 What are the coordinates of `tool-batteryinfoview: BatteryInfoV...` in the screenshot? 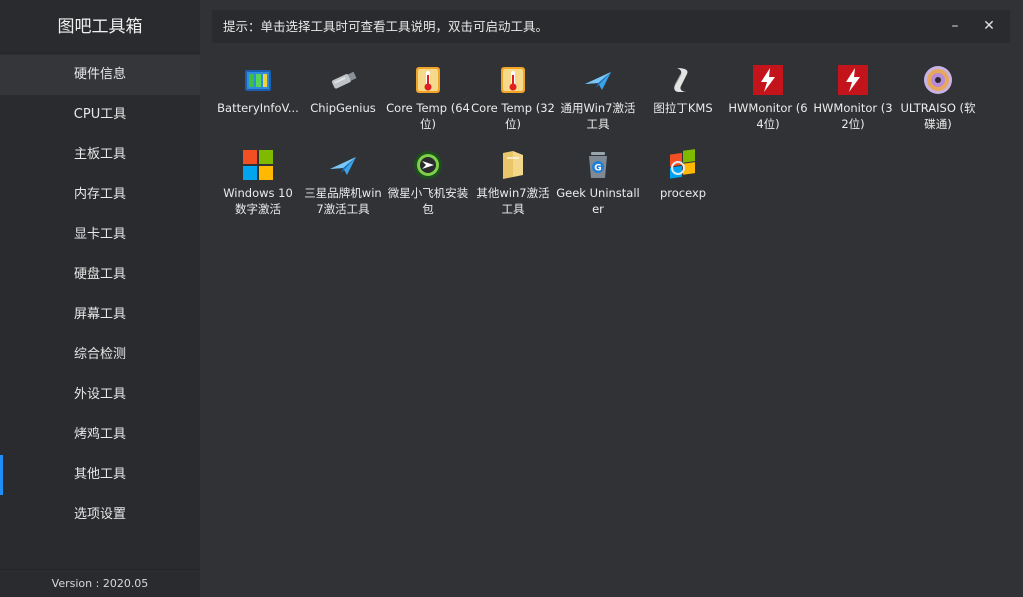 It's located at (258, 90).